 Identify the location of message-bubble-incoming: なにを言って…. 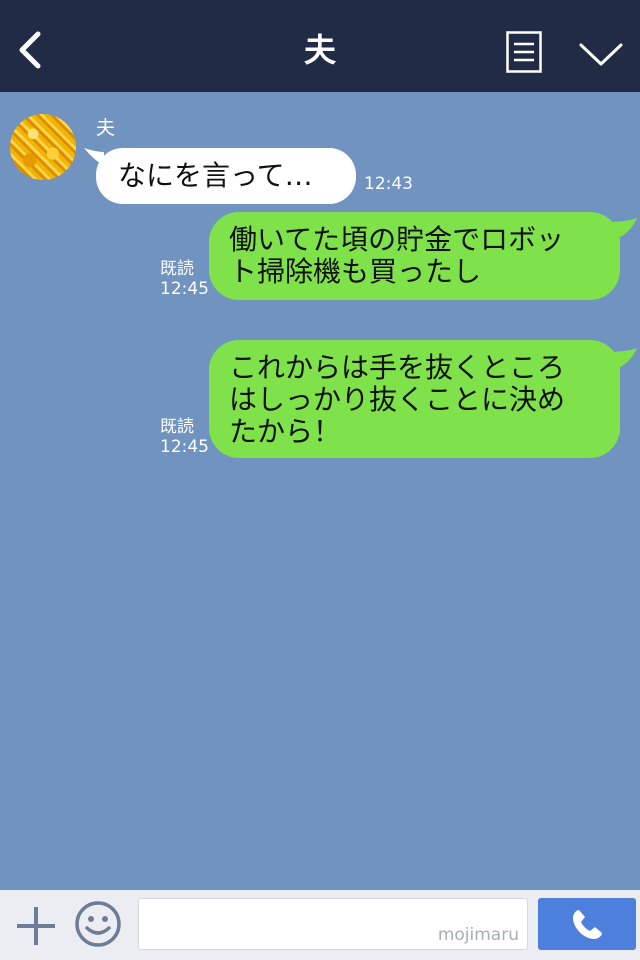
(226, 176).